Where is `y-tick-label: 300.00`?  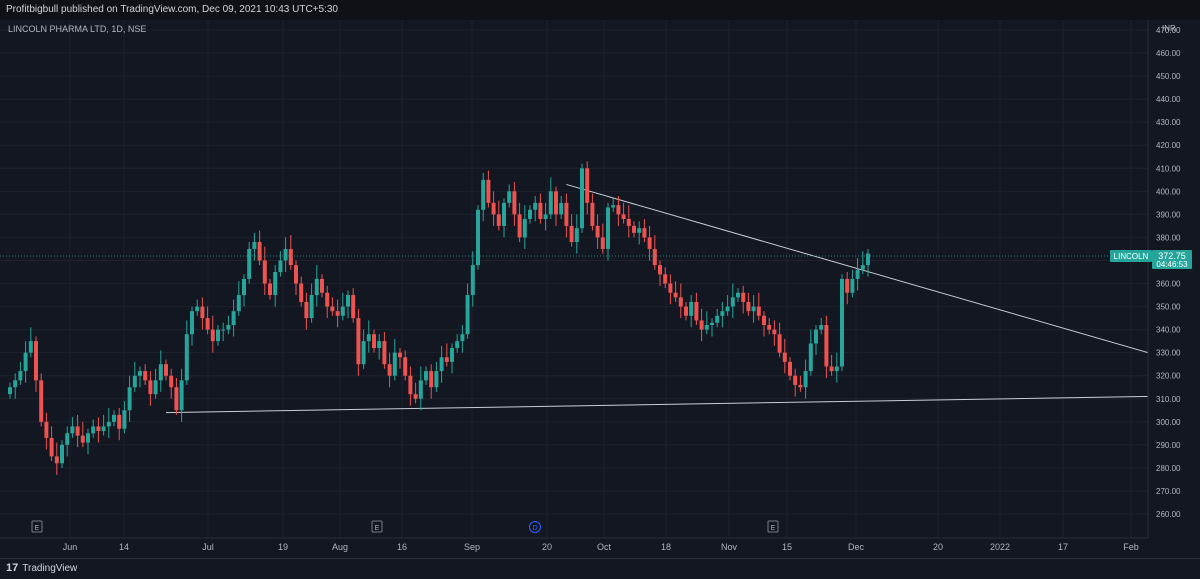 y-tick-label: 300.00 is located at coordinates (1168, 422).